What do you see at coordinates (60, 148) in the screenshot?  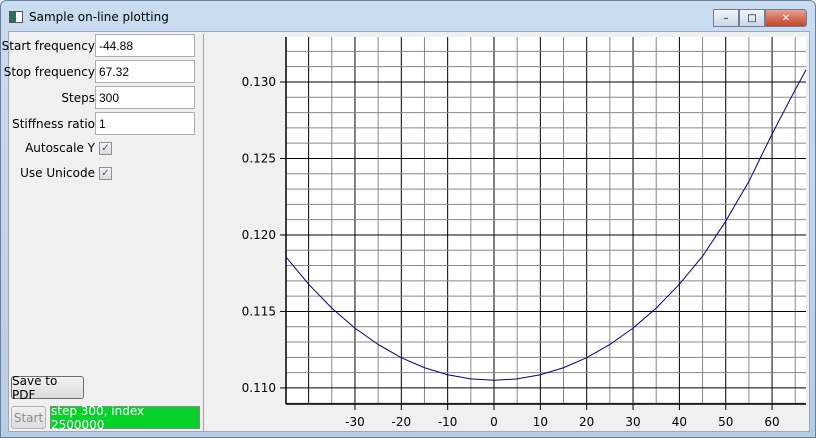 I see `autoscale-y-label: Autoscale Y` at bounding box center [60, 148].